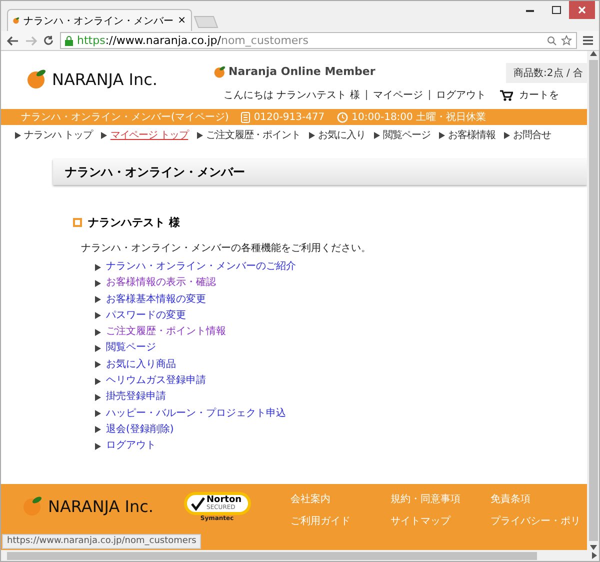 The image size is (600, 562). I want to click on vertical-scrollbar-thumb, so click(593, 300).